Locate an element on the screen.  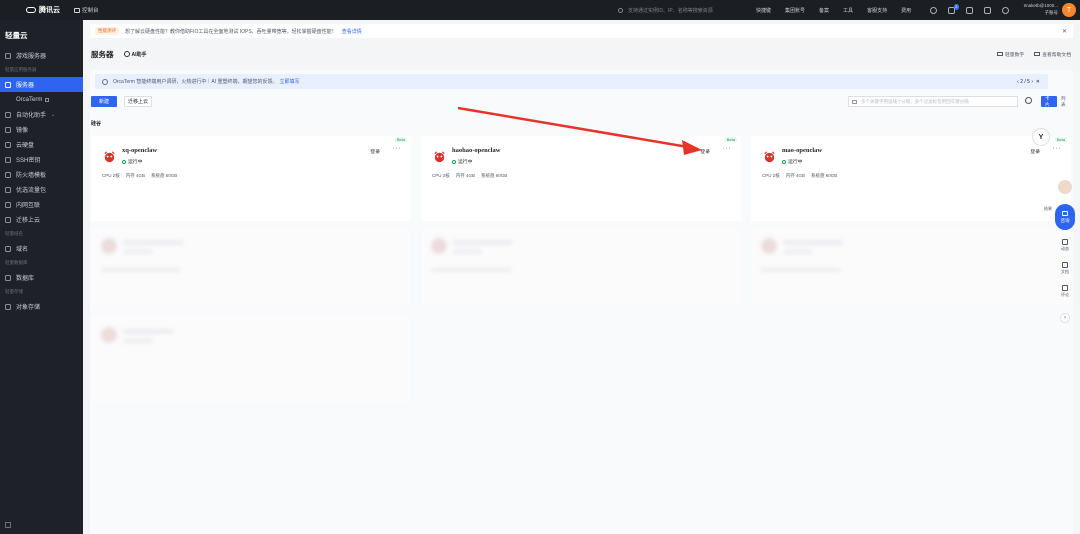
spec-cpu: CPU 2核 is located at coordinates (441, 175).